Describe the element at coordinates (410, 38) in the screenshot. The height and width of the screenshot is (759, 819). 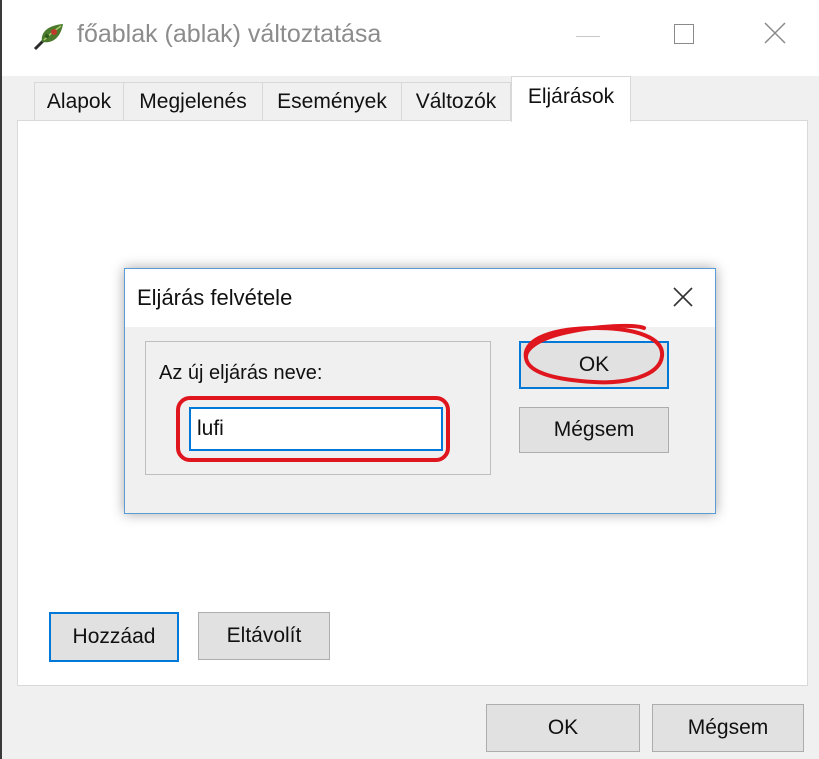
I see `title-bar: főablak (ablak) változtatása` at that location.